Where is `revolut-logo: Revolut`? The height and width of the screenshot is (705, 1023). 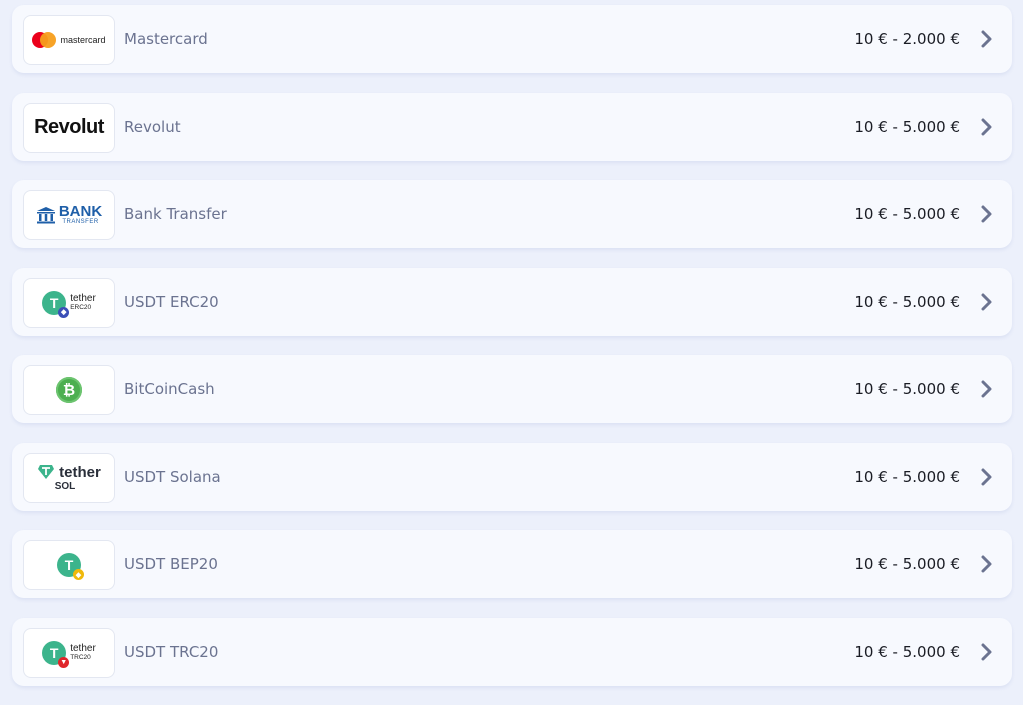 revolut-logo: Revolut is located at coordinates (69, 127).